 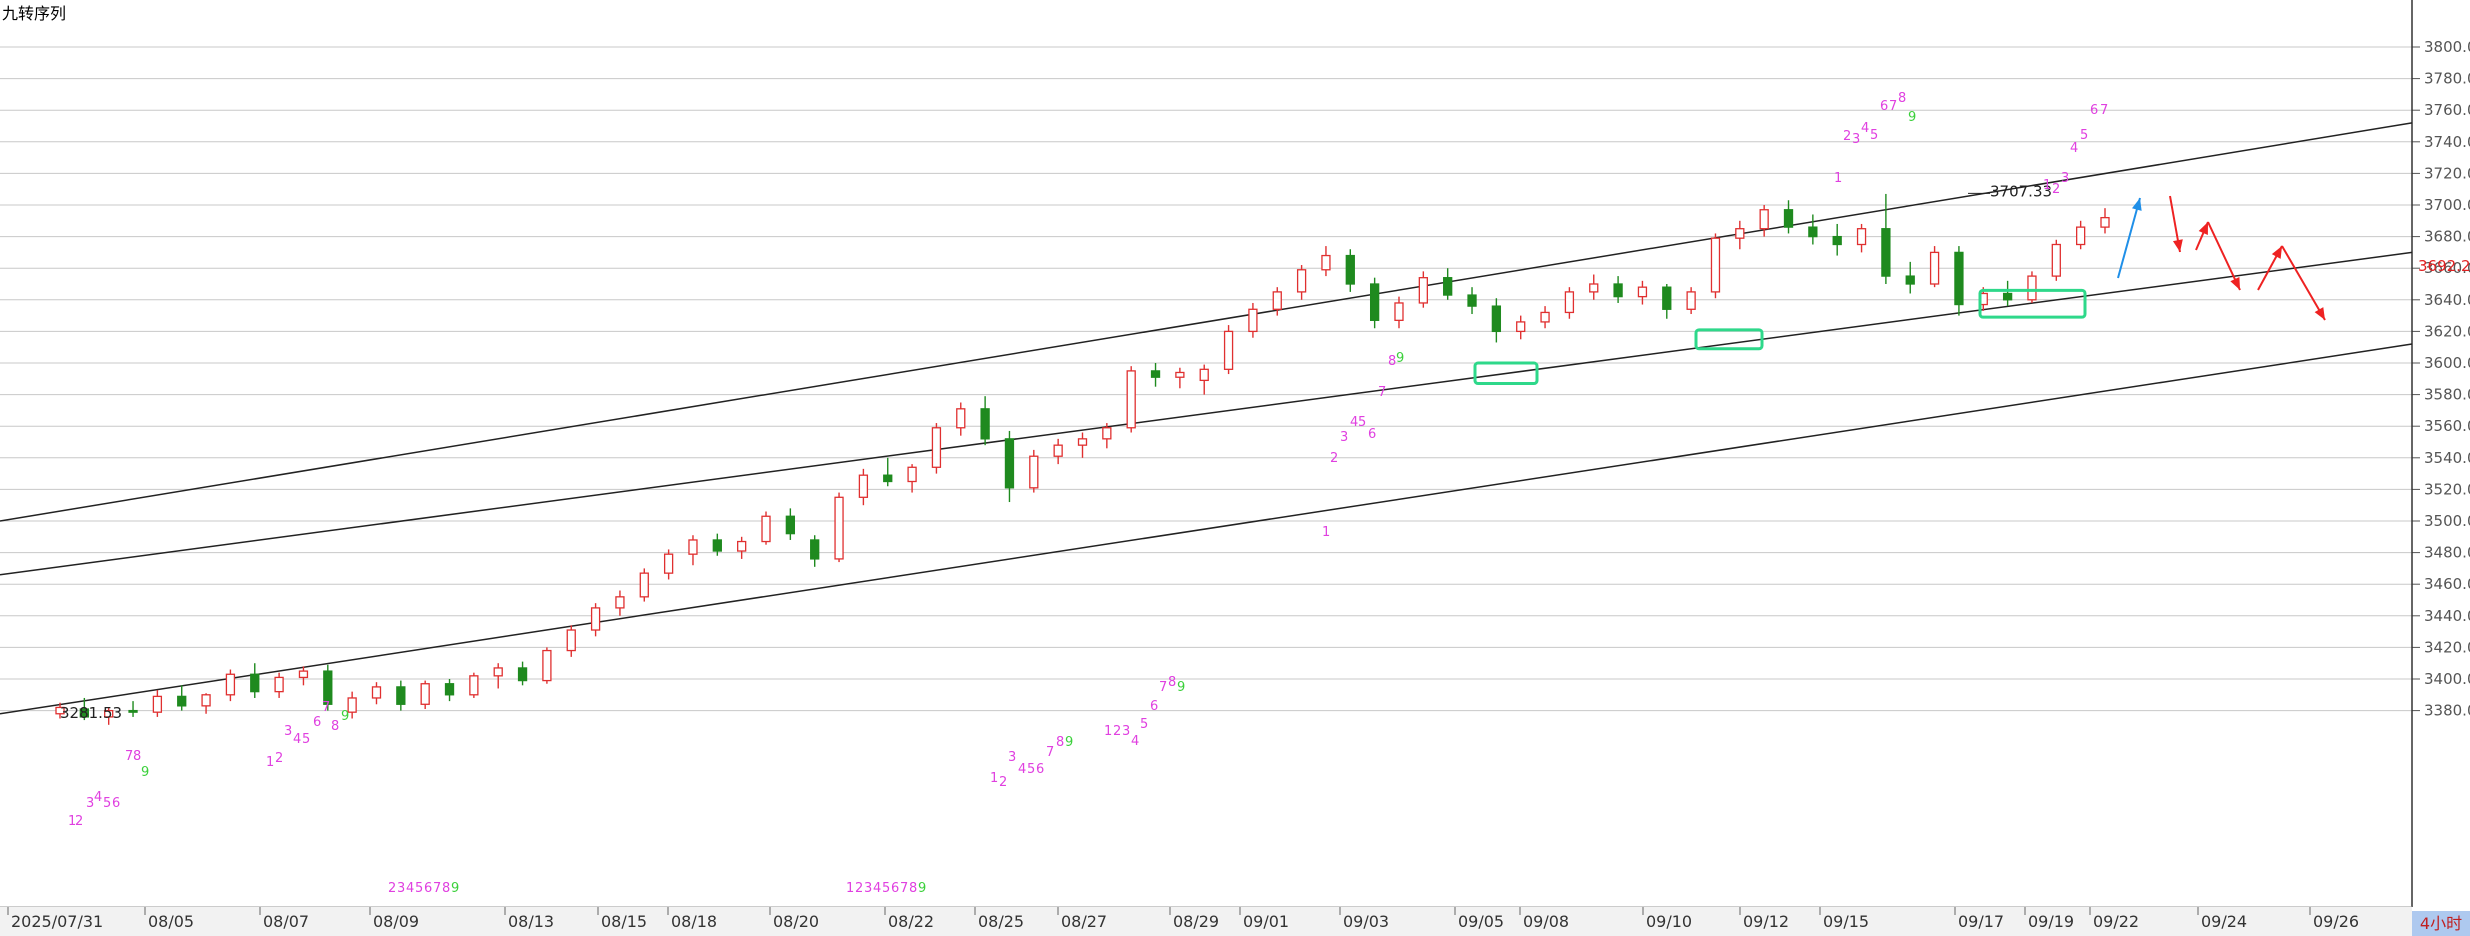 What do you see at coordinates (2444, 266) in the screenshot?
I see `current-price-label: 3692.25` at bounding box center [2444, 266].